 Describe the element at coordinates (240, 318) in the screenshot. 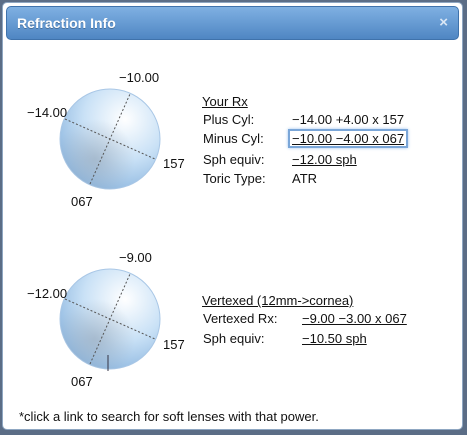

I see `vertexed-rx-label: Vertexed Rx:` at that location.